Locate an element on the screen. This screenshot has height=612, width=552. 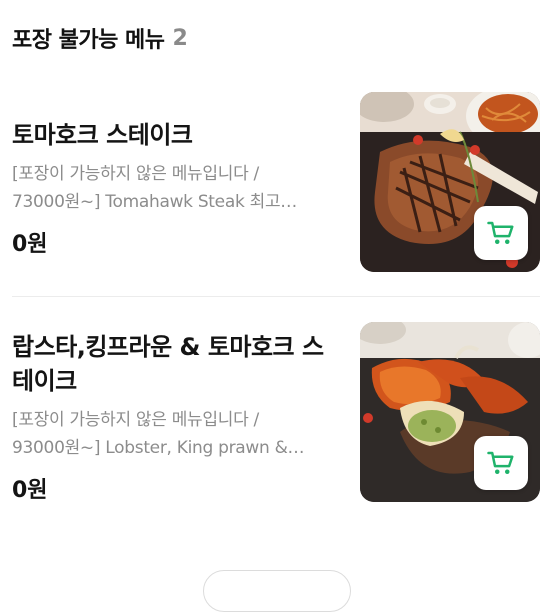
bottom-floating-button is located at coordinates (277, 591).